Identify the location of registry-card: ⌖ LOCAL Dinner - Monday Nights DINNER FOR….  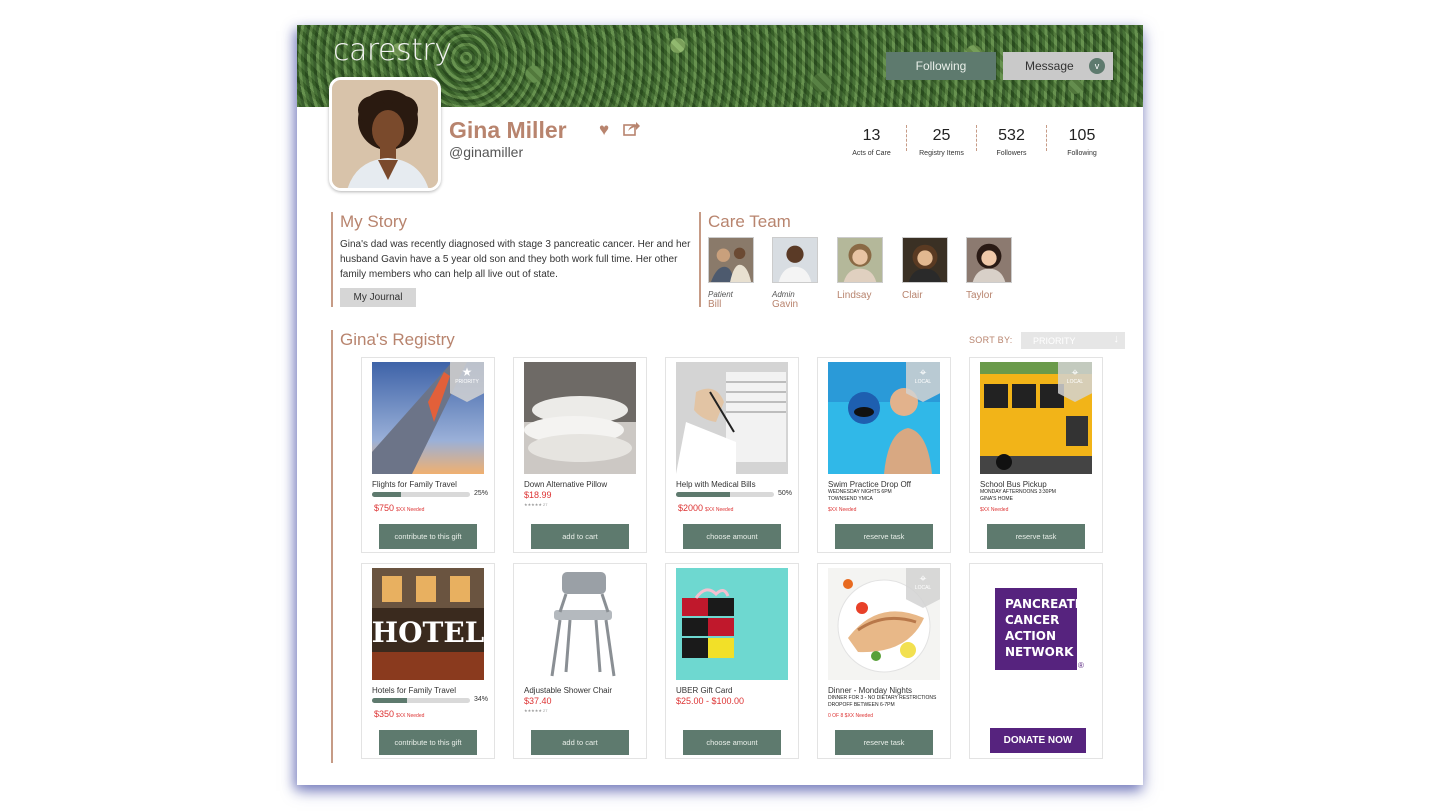
(884, 661).